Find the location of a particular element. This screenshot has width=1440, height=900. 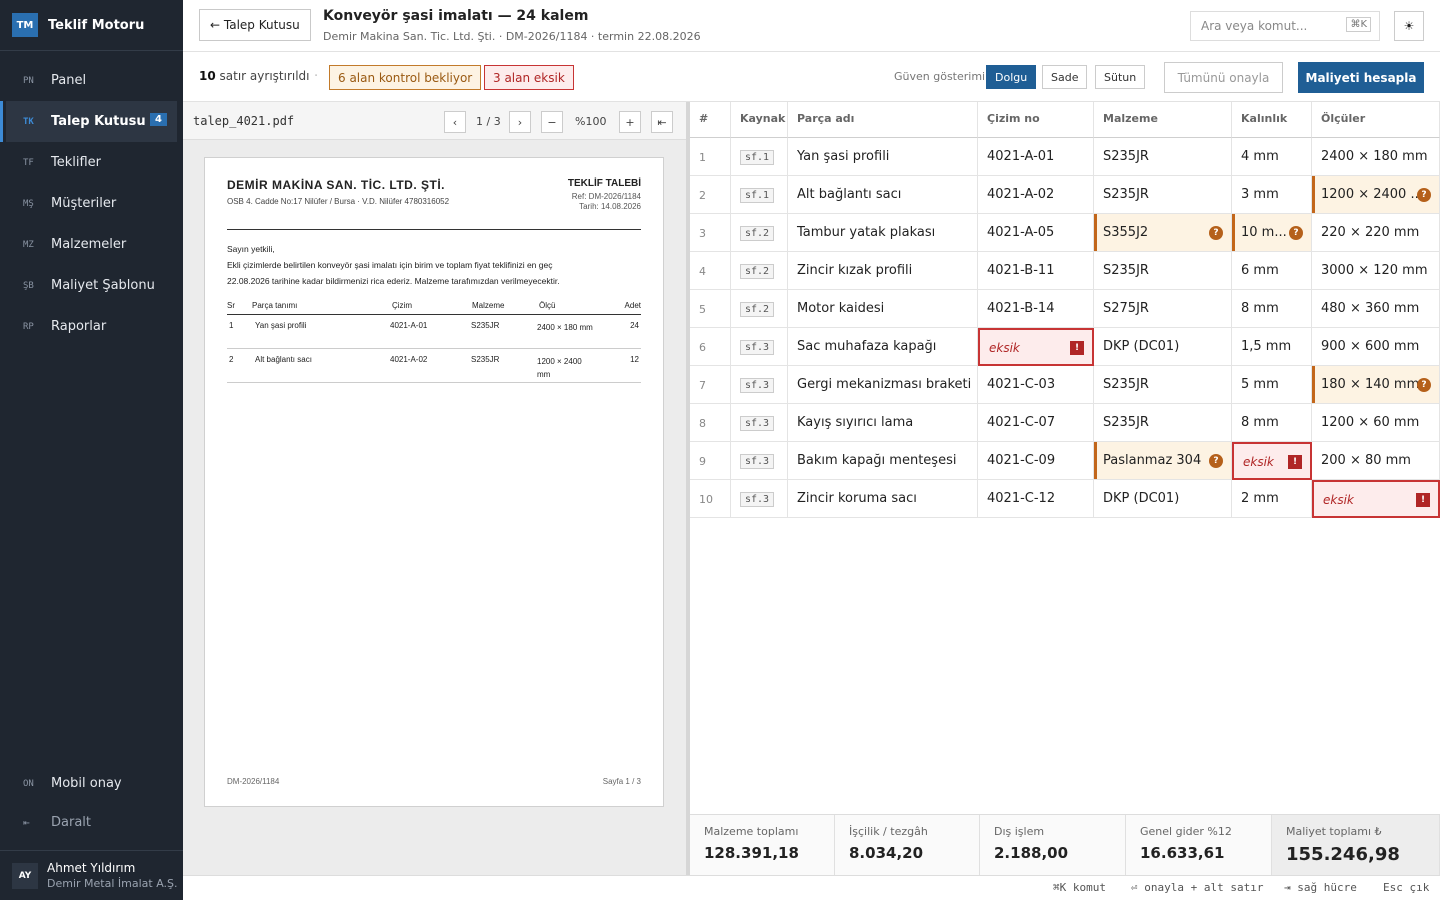

cell-thickness: 2 mm is located at coordinates (1272, 499).